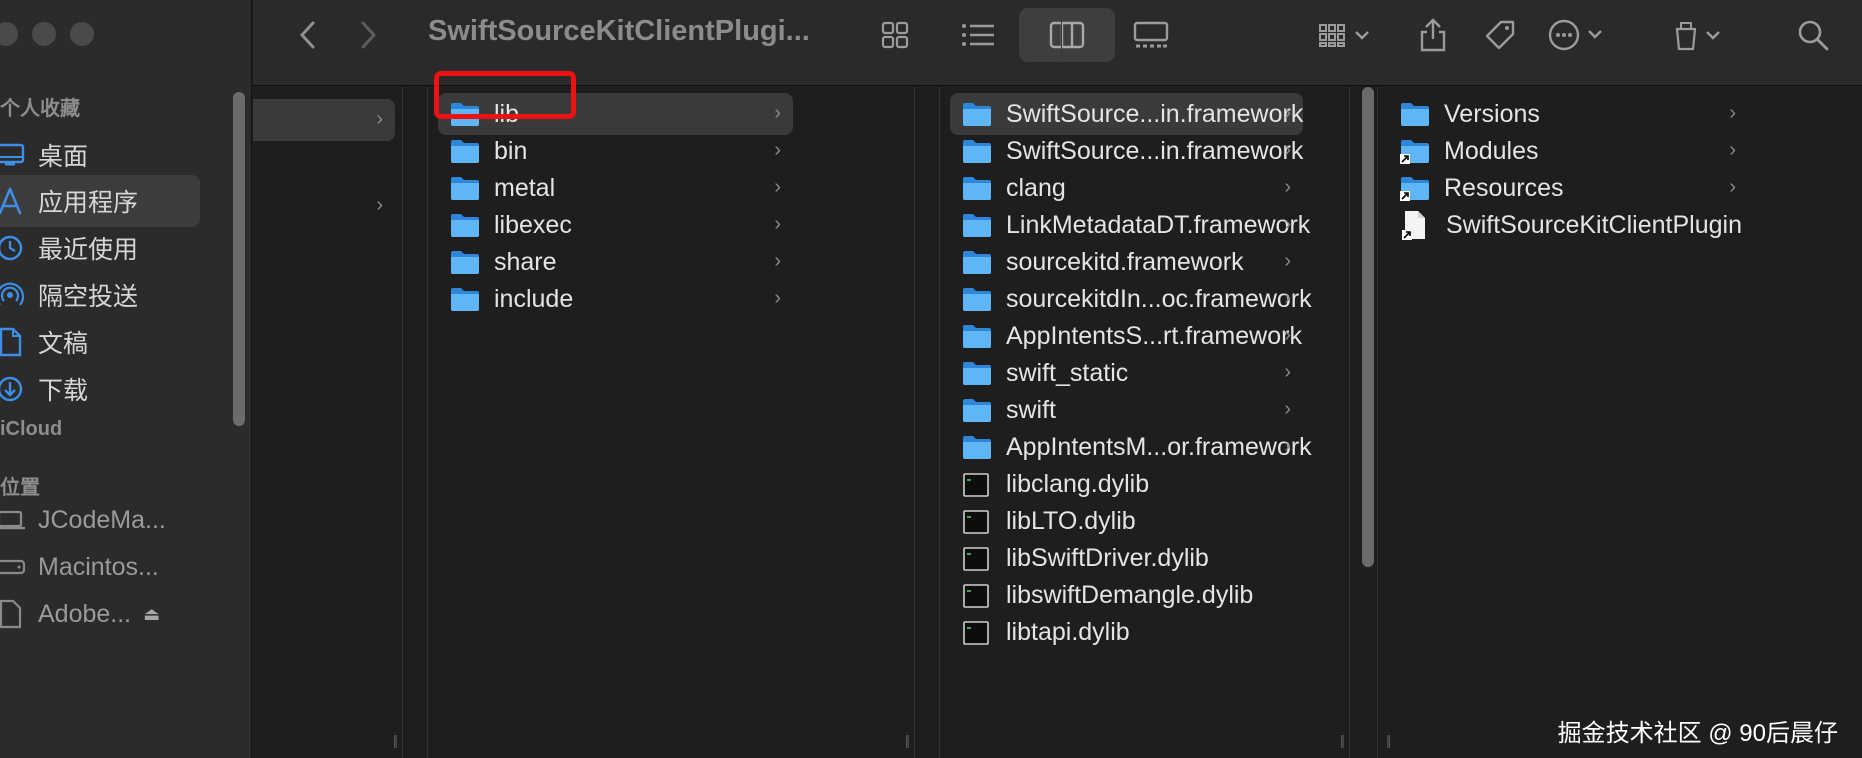 Image resolution: width=1862 pixels, height=758 pixels. Describe the element at coordinates (368, 35) in the screenshot. I see `forward-button` at that location.